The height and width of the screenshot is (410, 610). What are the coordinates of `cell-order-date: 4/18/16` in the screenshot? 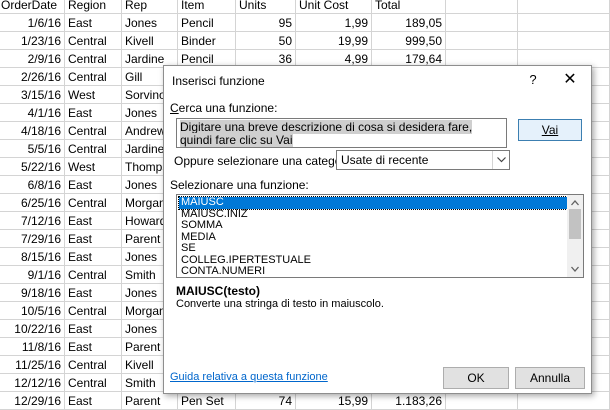 It's located at (32, 131).